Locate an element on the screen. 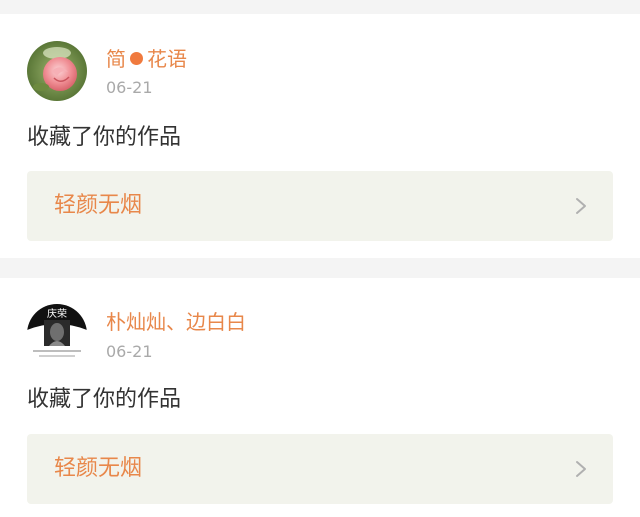  user-name-part: 花语 is located at coordinates (167, 59).